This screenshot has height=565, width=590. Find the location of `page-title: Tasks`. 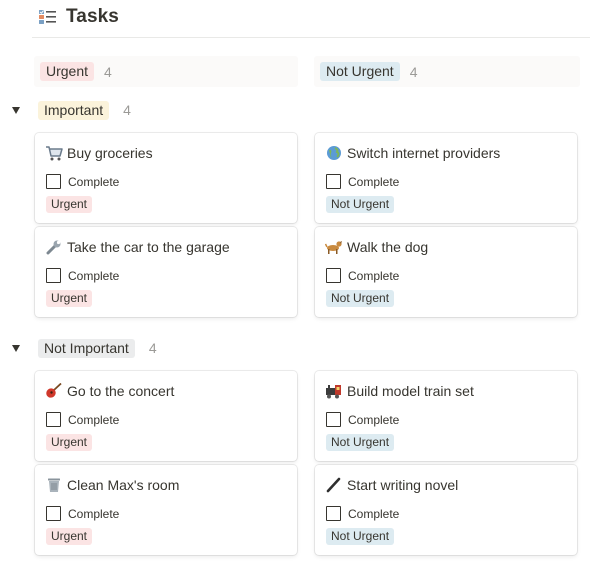

page-title: Tasks is located at coordinates (92, 17).